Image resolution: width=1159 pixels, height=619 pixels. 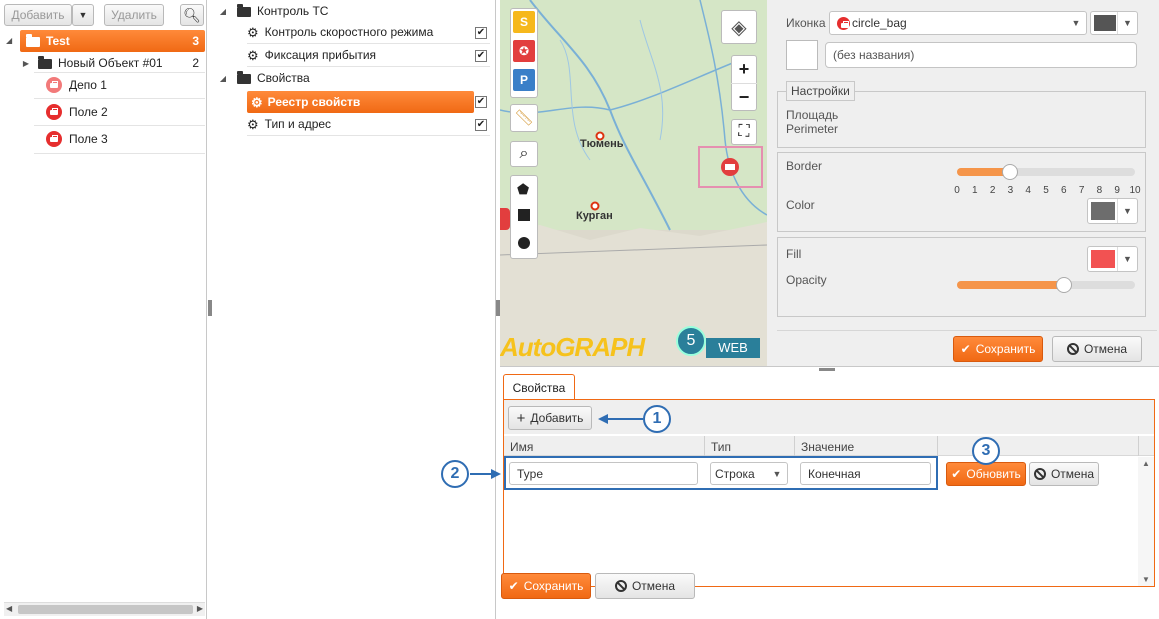 What do you see at coordinates (9, 608) in the screenshot?
I see `scroll-left-icon: ◀` at bounding box center [9, 608].